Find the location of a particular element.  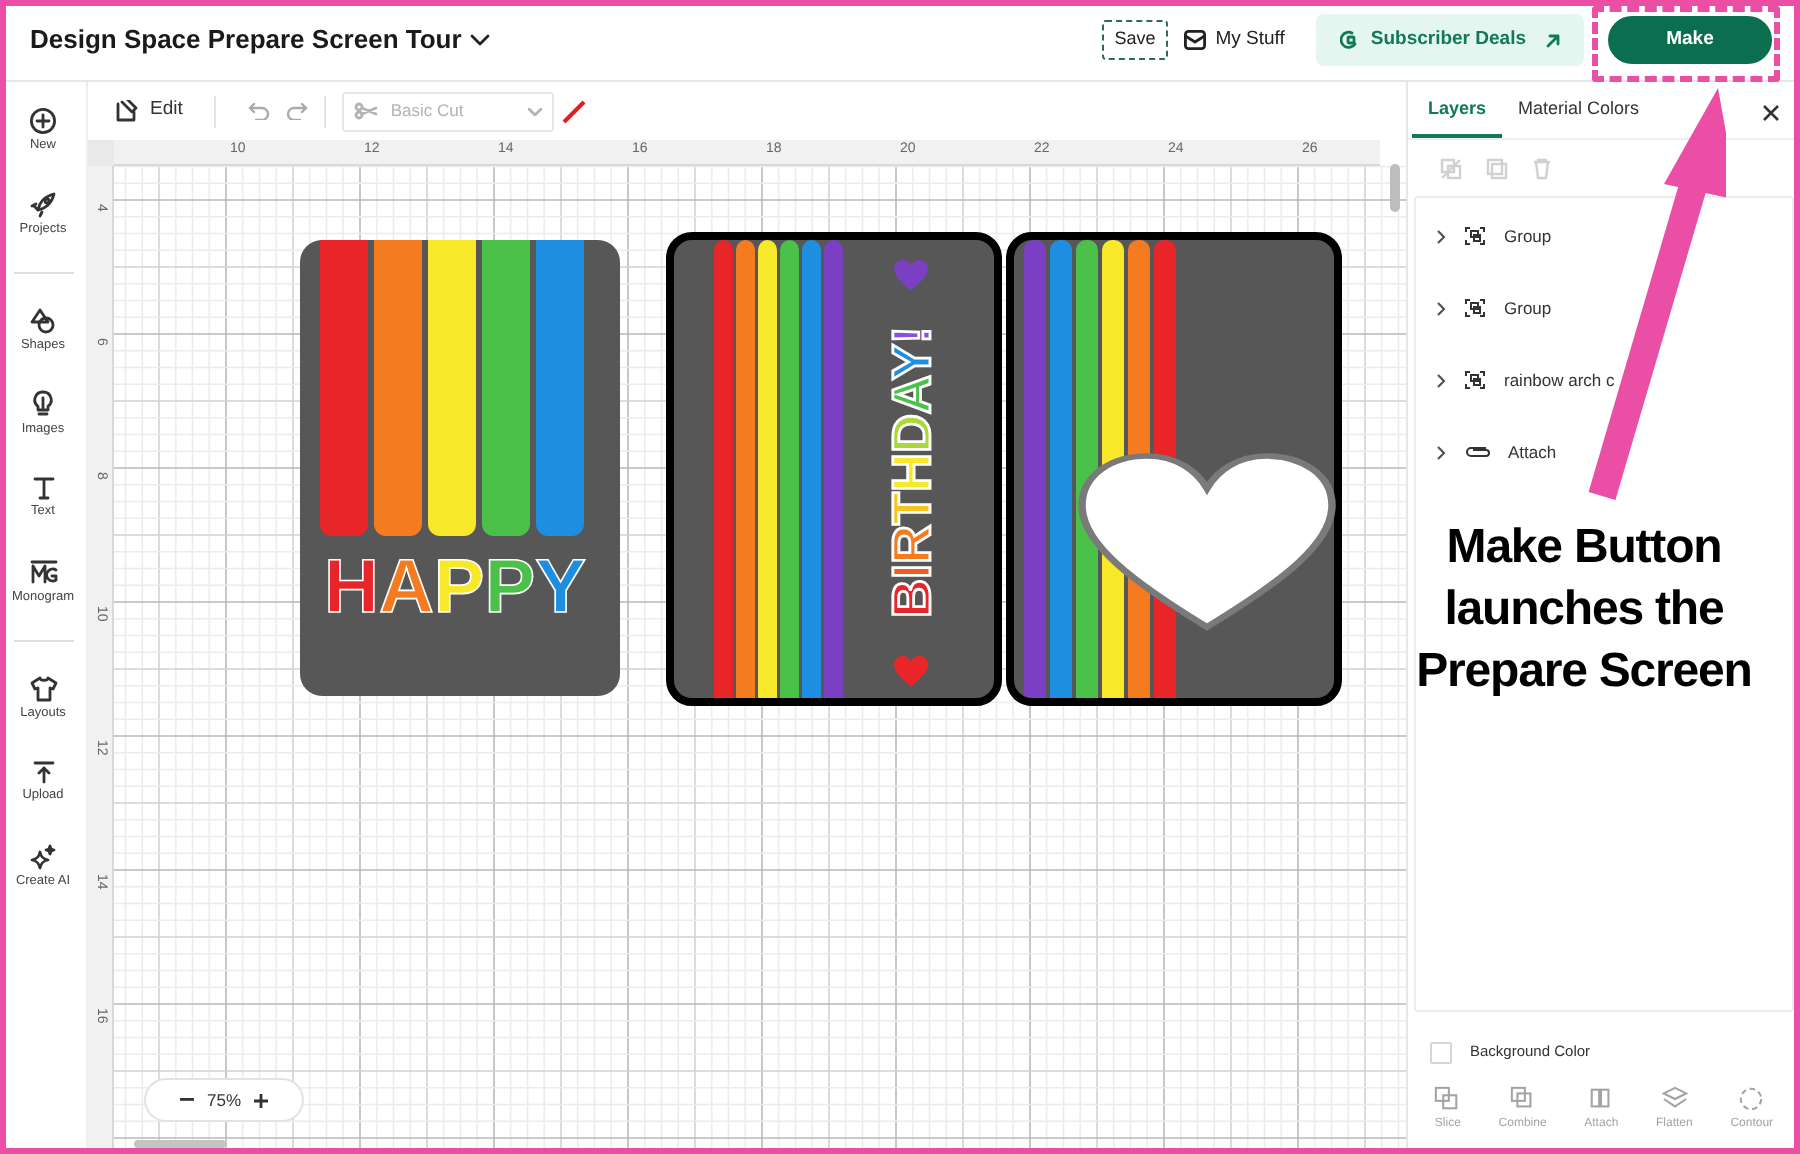

external-link-icon is located at coordinates (1553, 40).